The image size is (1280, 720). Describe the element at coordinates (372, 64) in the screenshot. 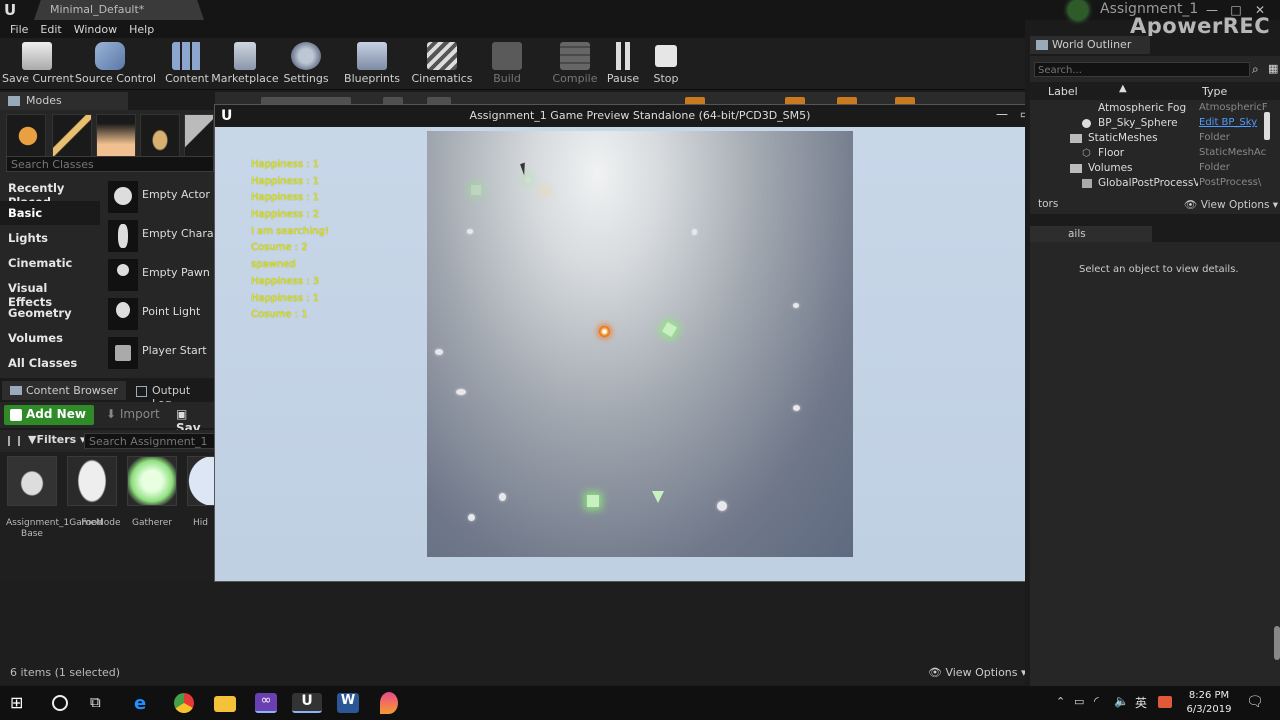

I see `blueprints-button: Blueprints` at that location.